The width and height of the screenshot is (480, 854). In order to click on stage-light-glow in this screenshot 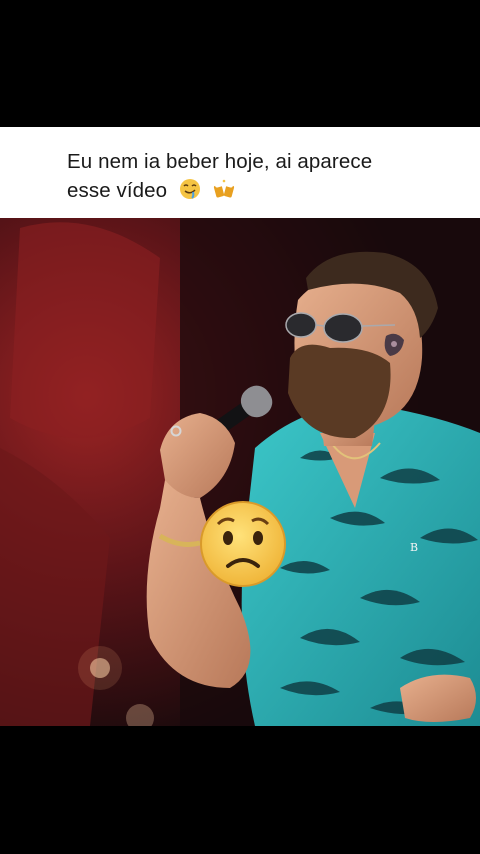, I will do `click(100, 668)`.